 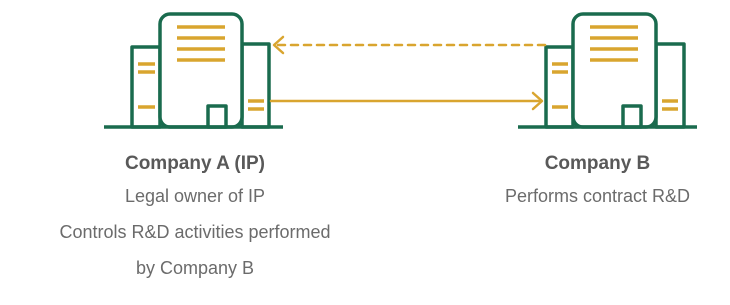 I want to click on company-b-label-block: Company B Performs contract R&D, so click(x=597, y=182).